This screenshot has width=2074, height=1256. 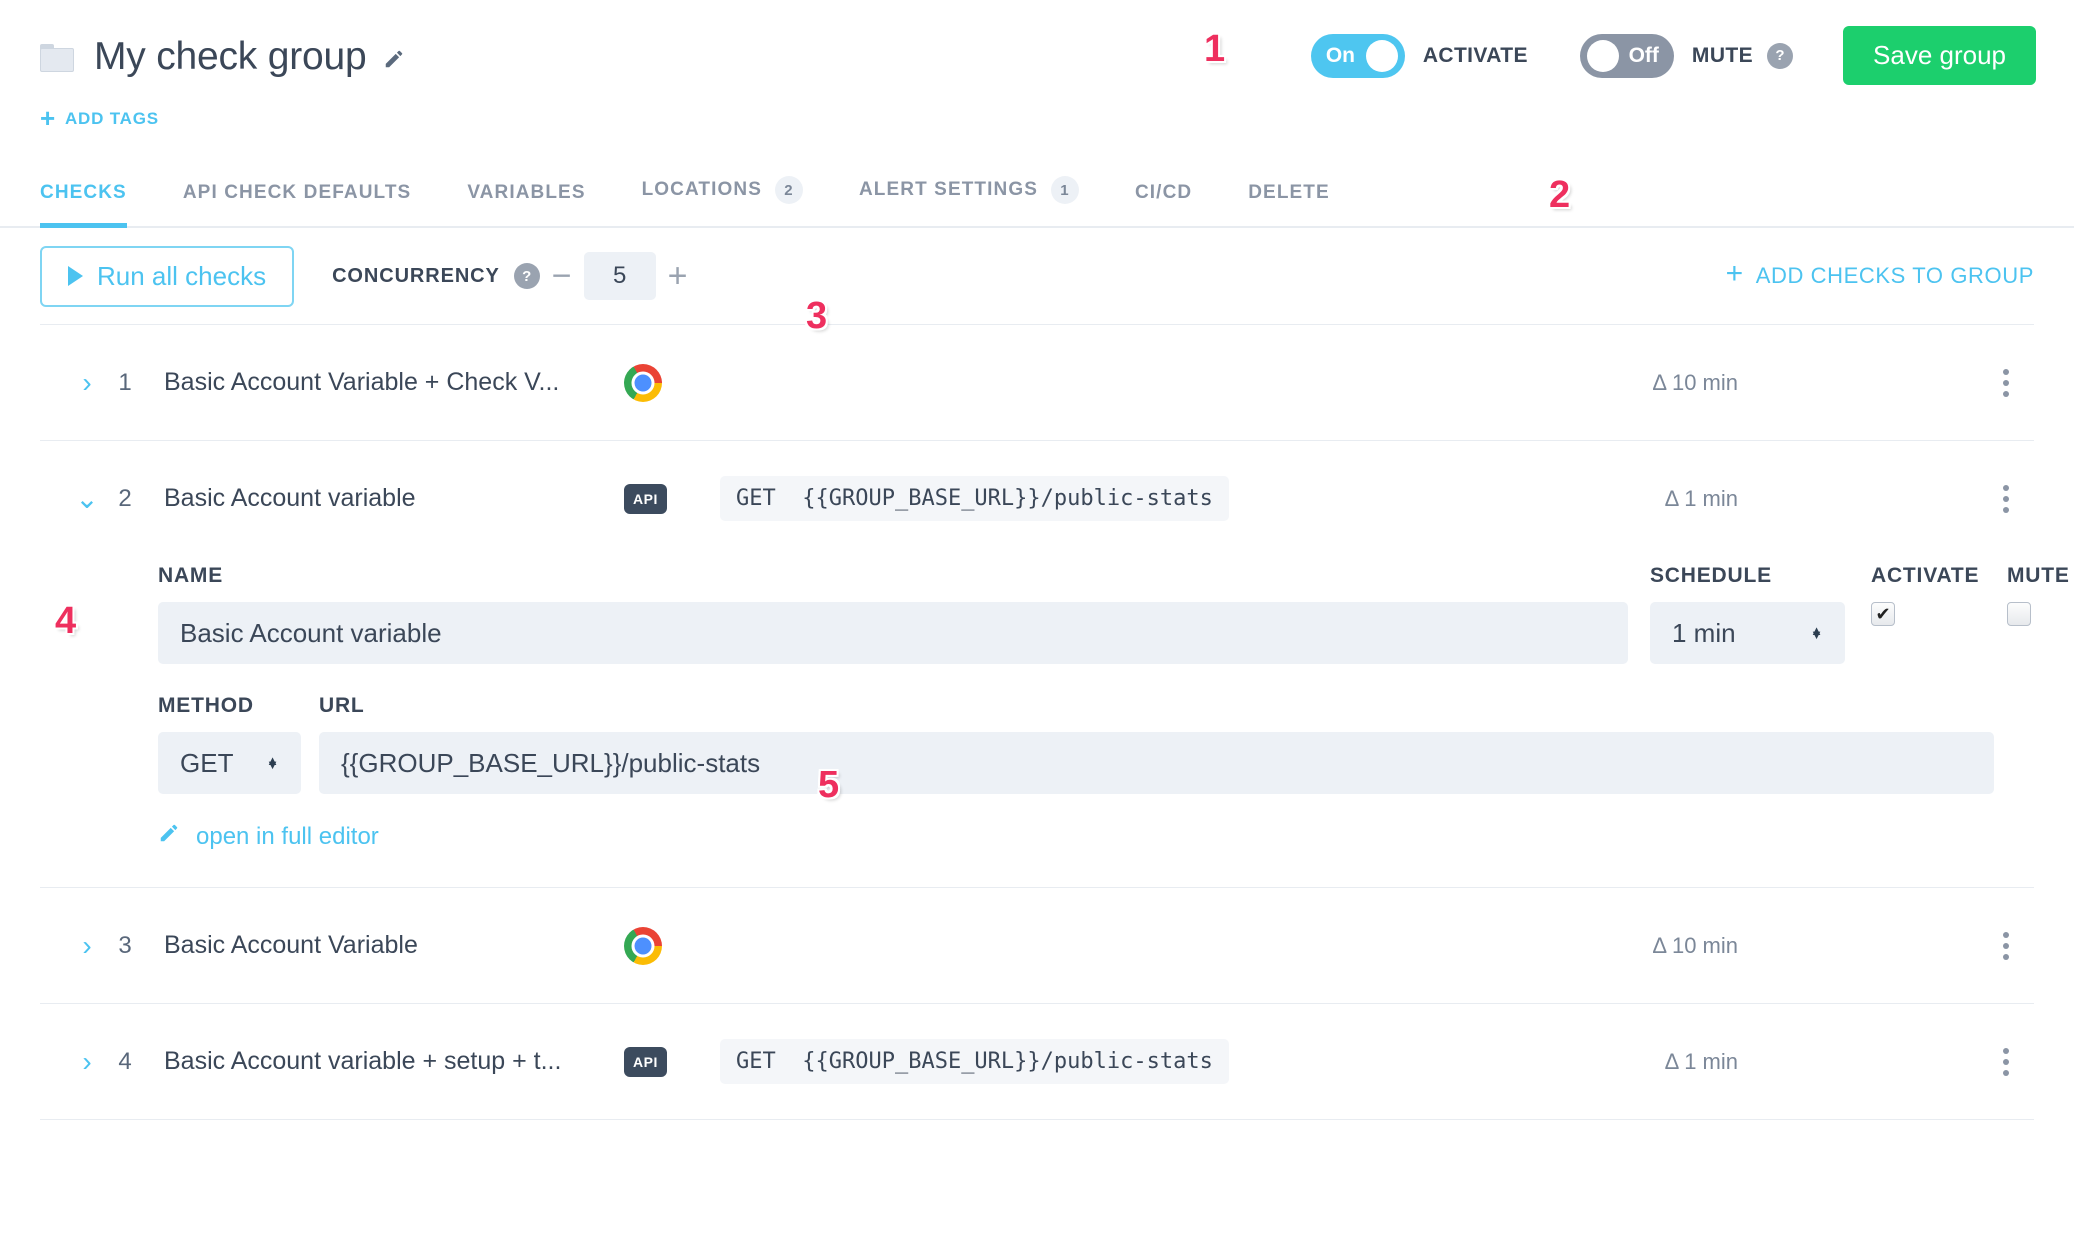 What do you see at coordinates (1289, 204) in the screenshot?
I see `tab-delete: DELETE` at bounding box center [1289, 204].